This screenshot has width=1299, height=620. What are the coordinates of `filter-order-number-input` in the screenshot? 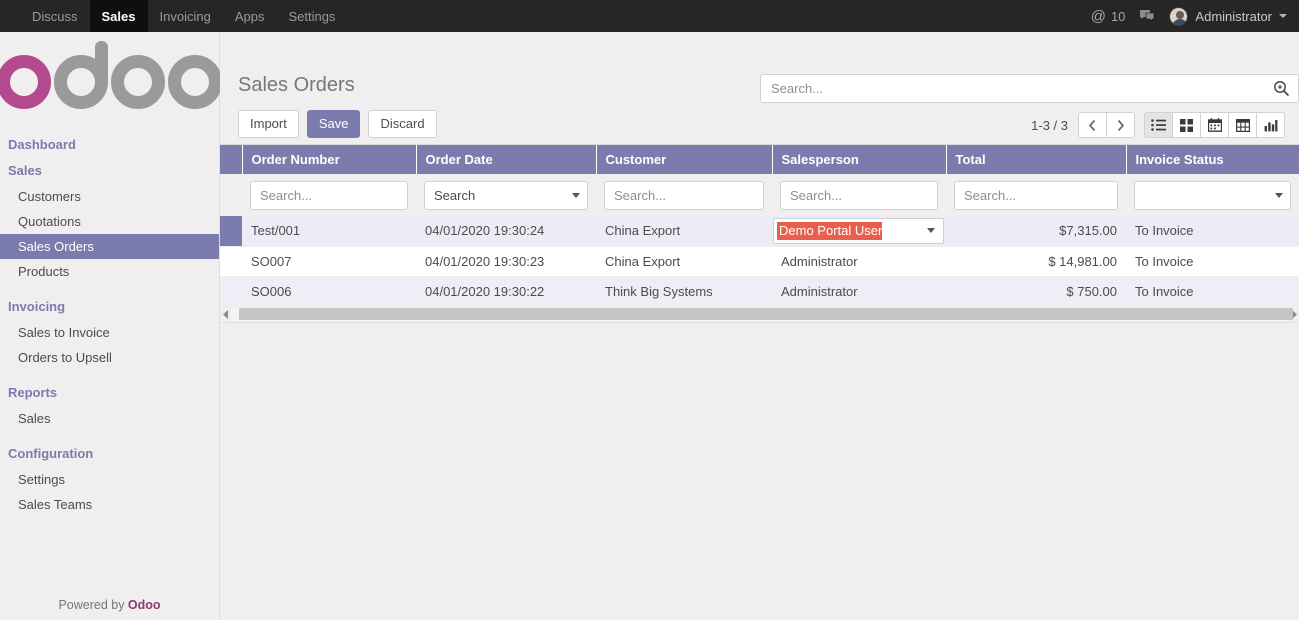 It's located at (329, 195).